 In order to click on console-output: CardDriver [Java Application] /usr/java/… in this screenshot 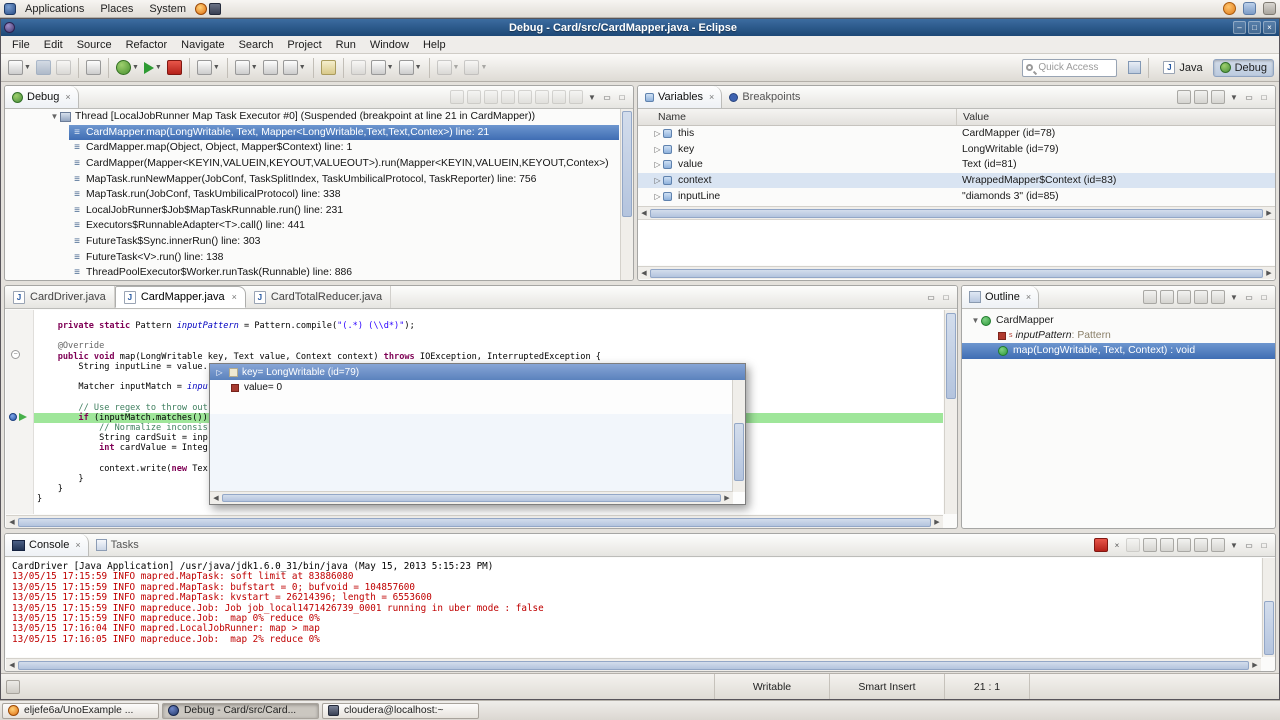, I will do `click(633, 607)`.